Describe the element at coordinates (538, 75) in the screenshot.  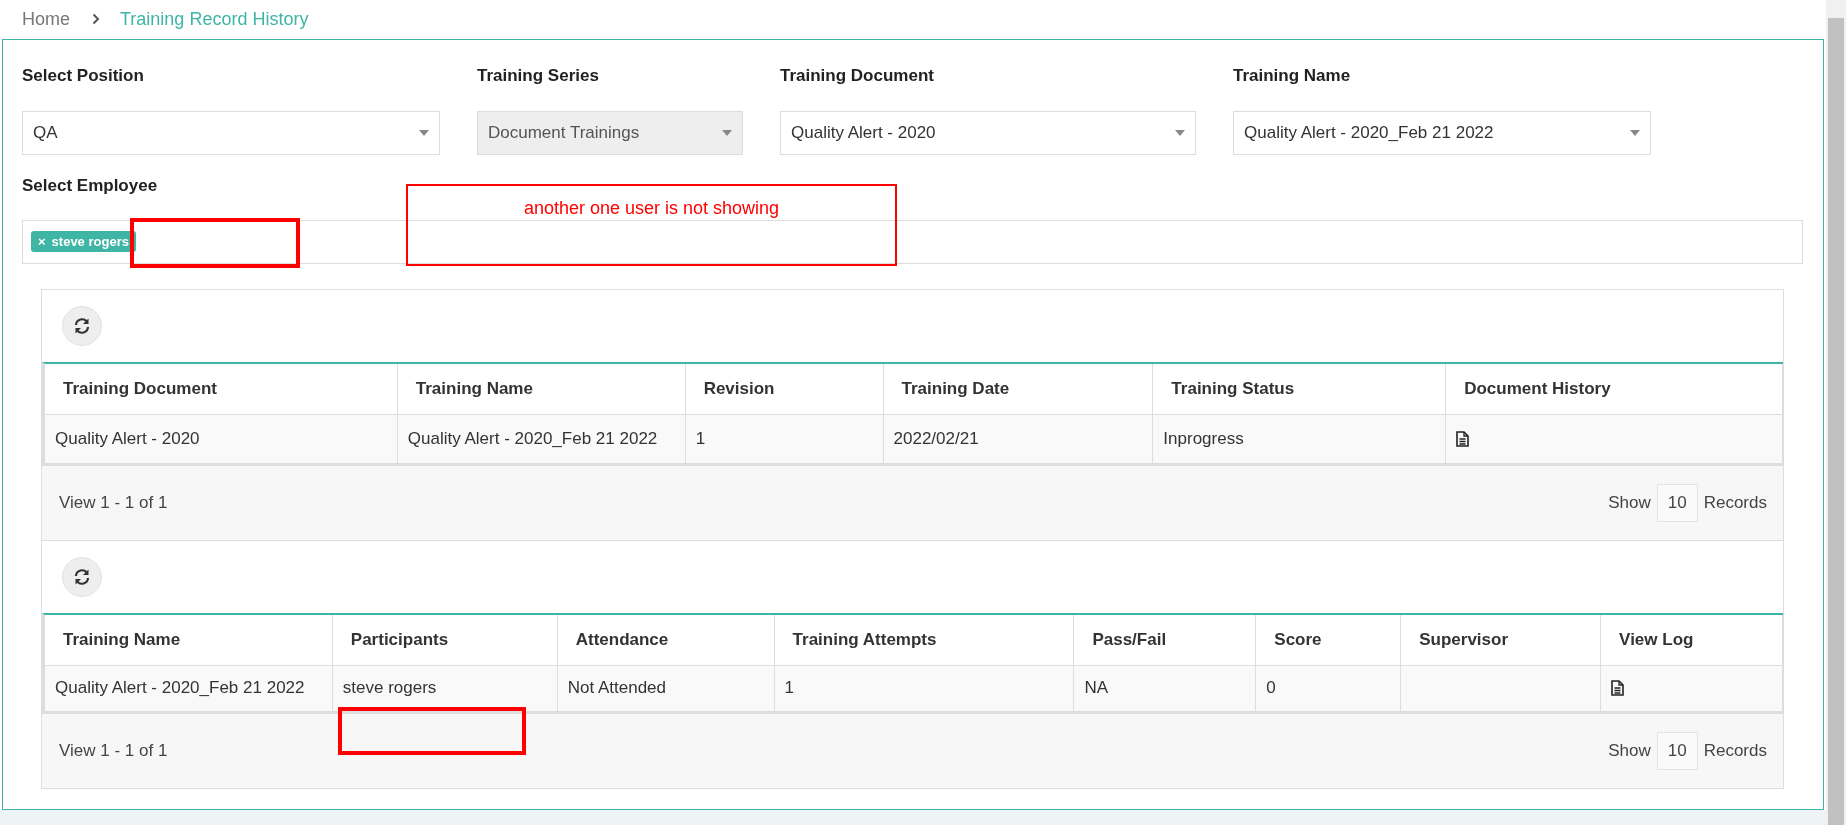
I see `field-label: Training Series` at that location.